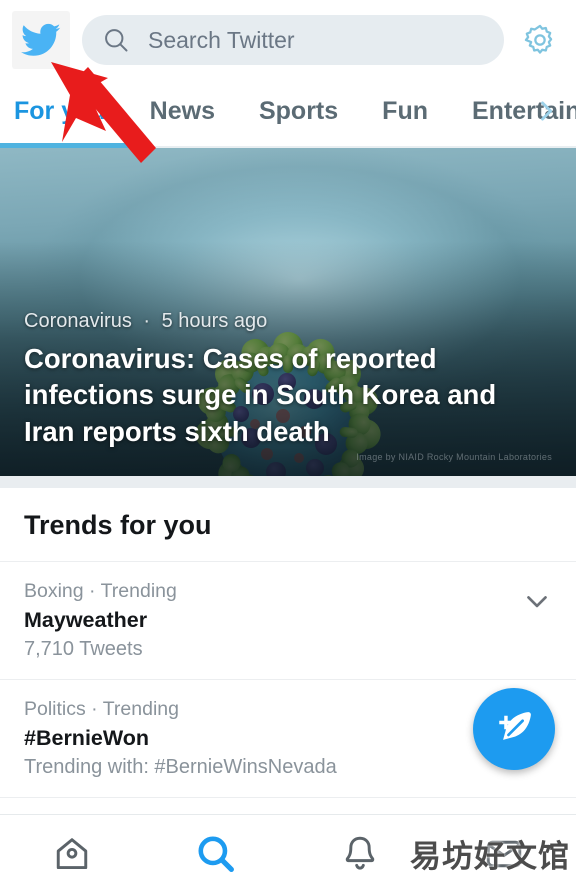 The image size is (576, 892). I want to click on tab-news: News, so click(182, 113).